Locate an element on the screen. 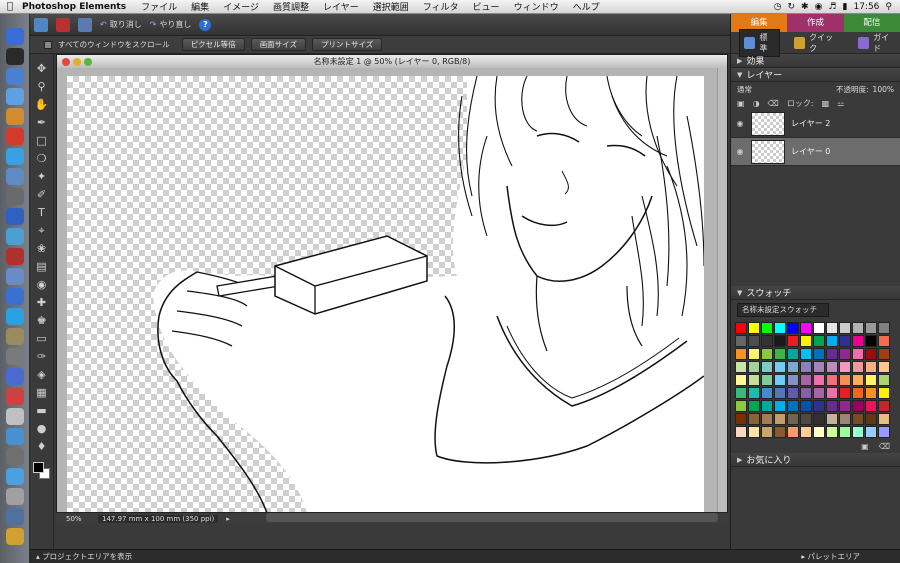 Image resolution: width=900 pixels, height=563 pixels. bluetooth-icon: ✱ is located at coordinates (805, 7).